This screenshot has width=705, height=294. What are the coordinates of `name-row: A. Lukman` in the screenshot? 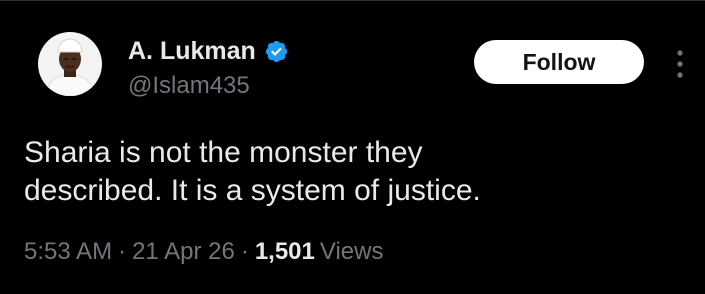 It's located at (208, 51).